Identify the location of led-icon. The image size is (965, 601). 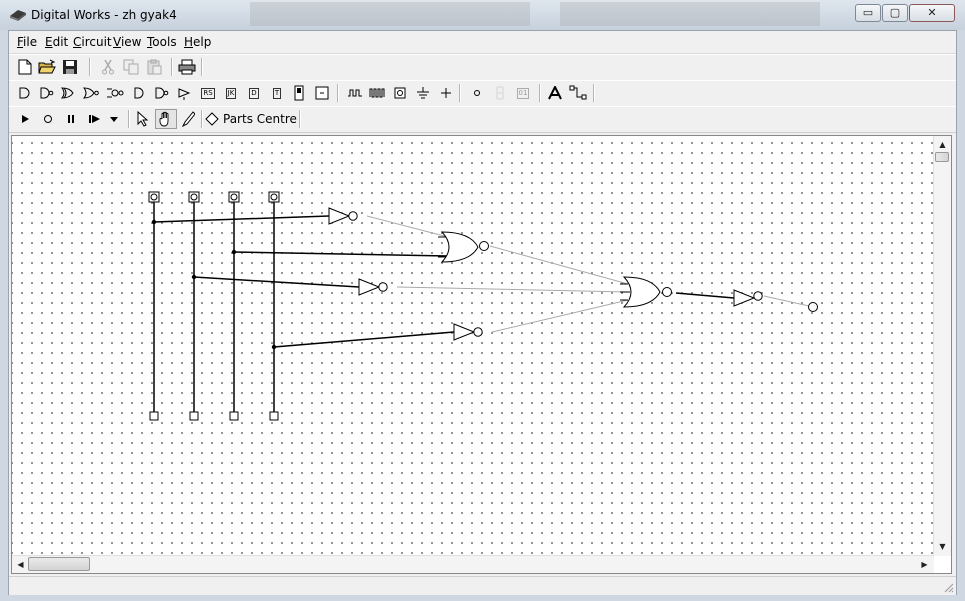
(299, 93).